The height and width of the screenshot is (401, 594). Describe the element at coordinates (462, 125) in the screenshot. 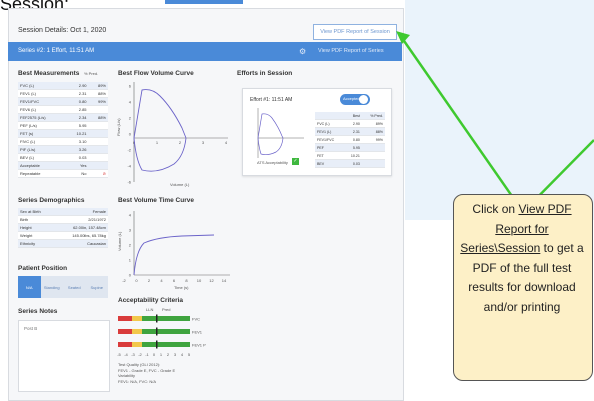

I see `arrow-line-session` at that location.